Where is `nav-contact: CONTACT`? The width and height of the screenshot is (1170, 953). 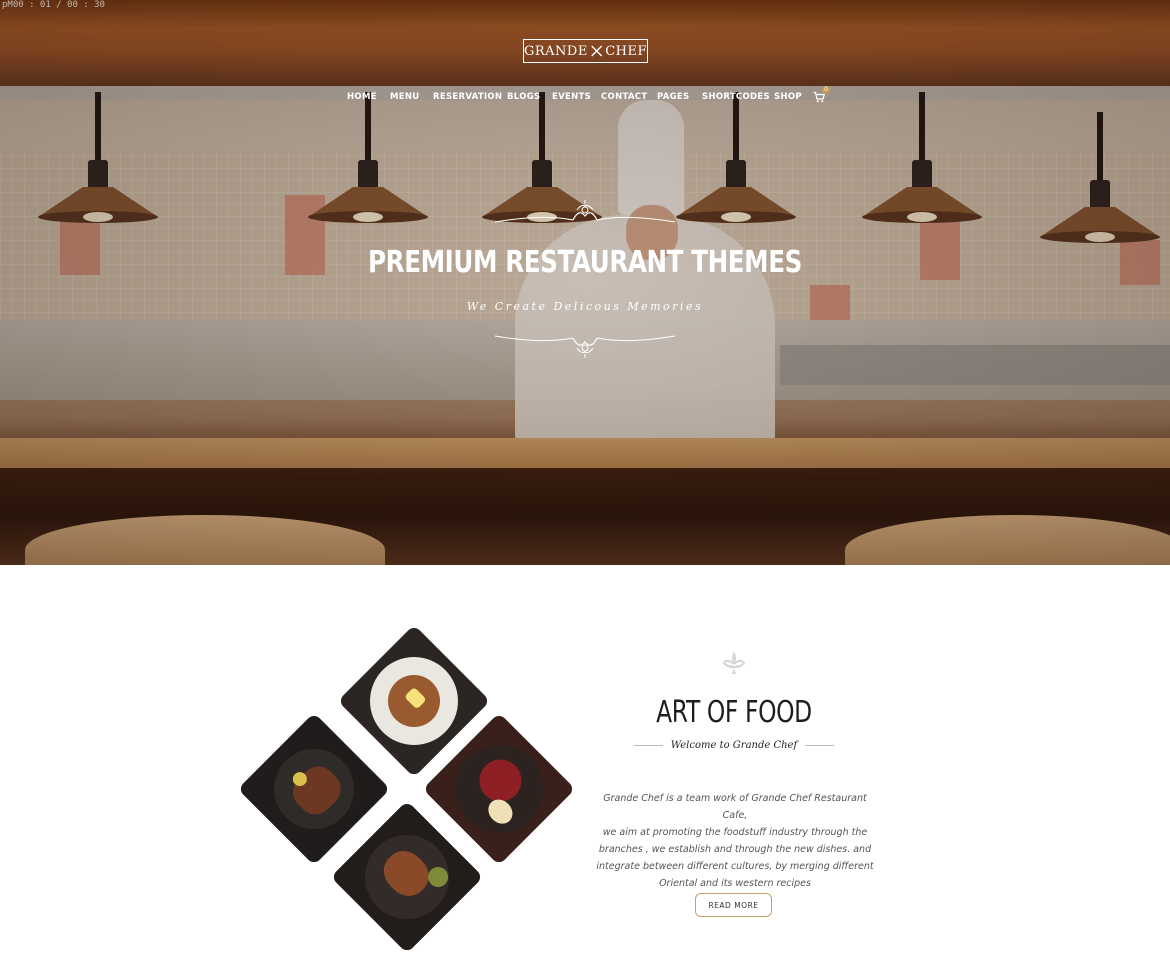
nav-contact: CONTACT is located at coordinates (624, 97).